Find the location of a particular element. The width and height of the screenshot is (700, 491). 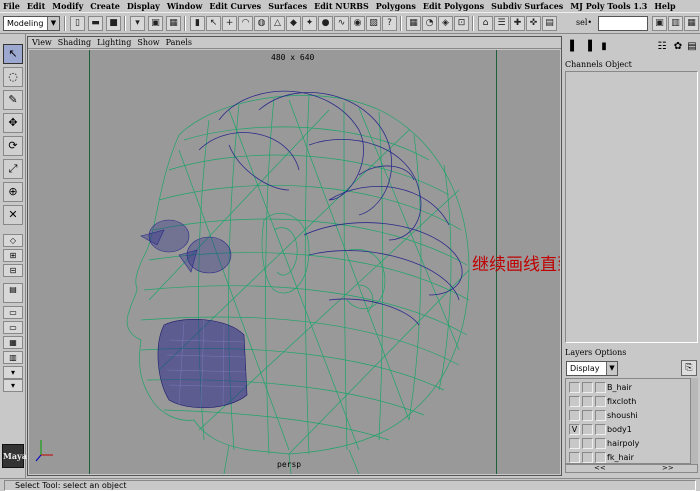

menu-window: Window is located at coordinates (185, 6).